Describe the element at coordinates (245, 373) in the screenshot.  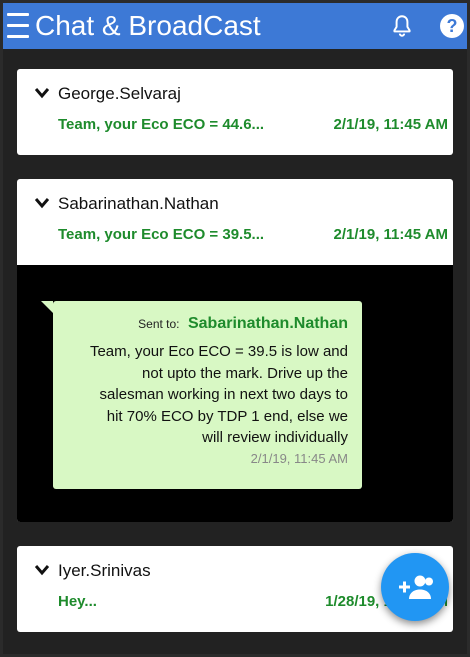
I see `message-line: not upto the mark. Drive up the` at that location.